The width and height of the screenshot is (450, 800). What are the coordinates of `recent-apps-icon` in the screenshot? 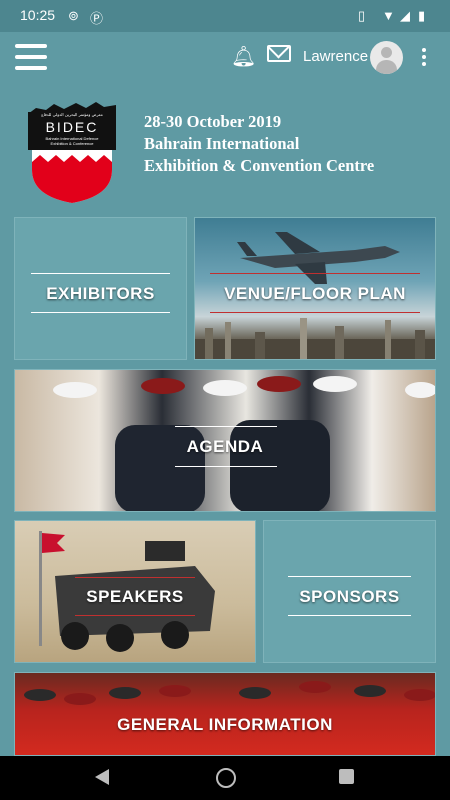 It's located at (346, 776).